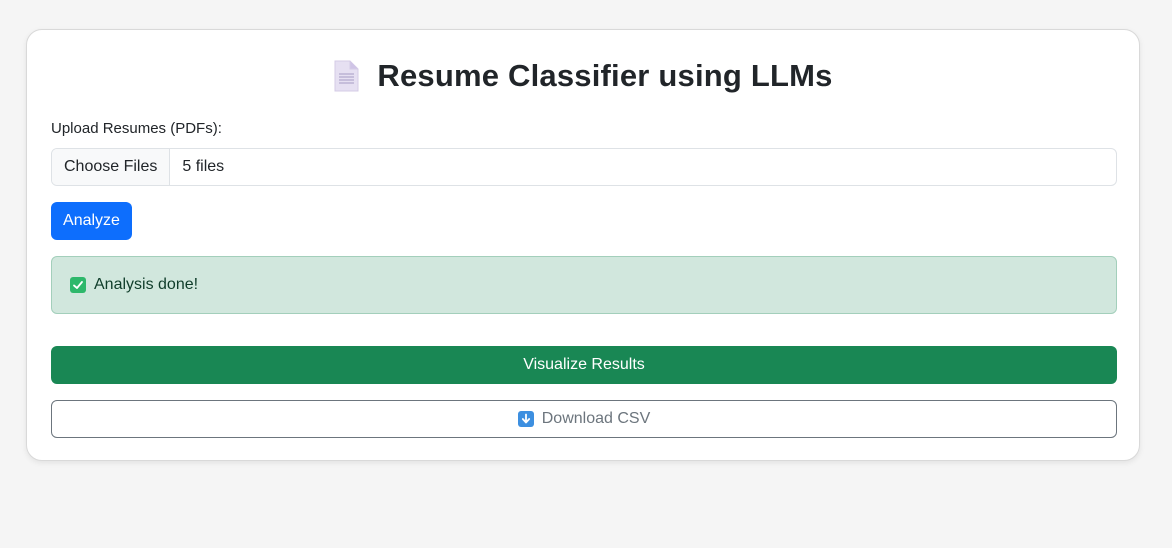 The height and width of the screenshot is (548, 1172). I want to click on header: Resume Classifier using LLMs, so click(583, 76).